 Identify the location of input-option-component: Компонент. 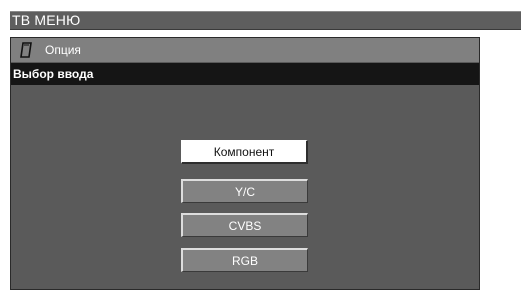
(244, 152).